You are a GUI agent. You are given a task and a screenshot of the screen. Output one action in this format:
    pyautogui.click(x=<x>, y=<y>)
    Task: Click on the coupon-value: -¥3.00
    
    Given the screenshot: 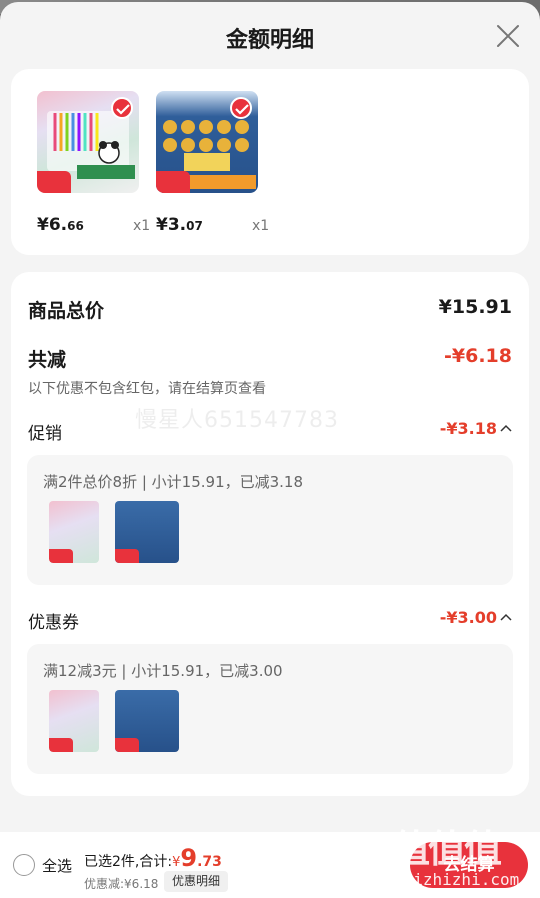 What is the action you would take?
    pyautogui.click(x=476, y=617)
    